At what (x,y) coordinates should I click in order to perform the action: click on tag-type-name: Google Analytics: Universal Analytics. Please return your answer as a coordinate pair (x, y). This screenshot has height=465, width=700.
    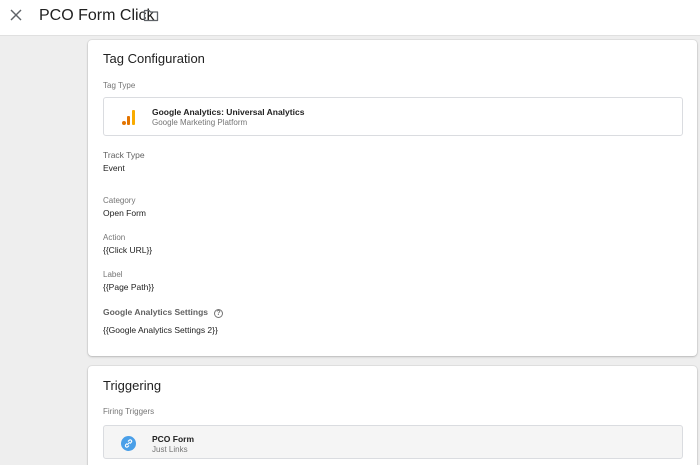
    Looking at the image, I should click on (228, 112).